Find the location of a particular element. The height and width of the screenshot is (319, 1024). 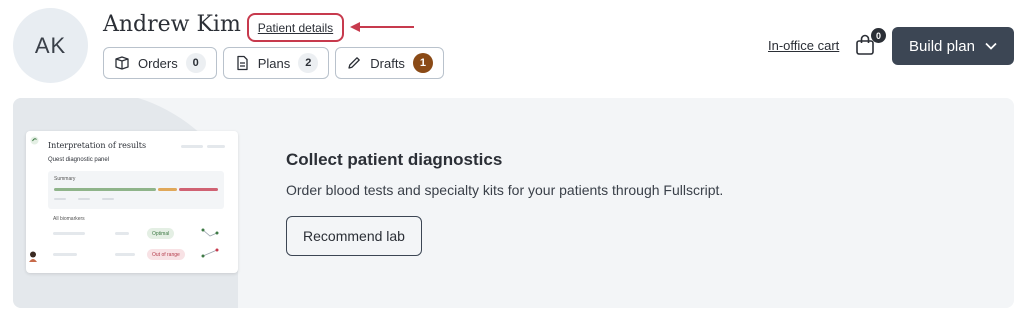

biomarker-row-lines is located at coordinates (94, 244).